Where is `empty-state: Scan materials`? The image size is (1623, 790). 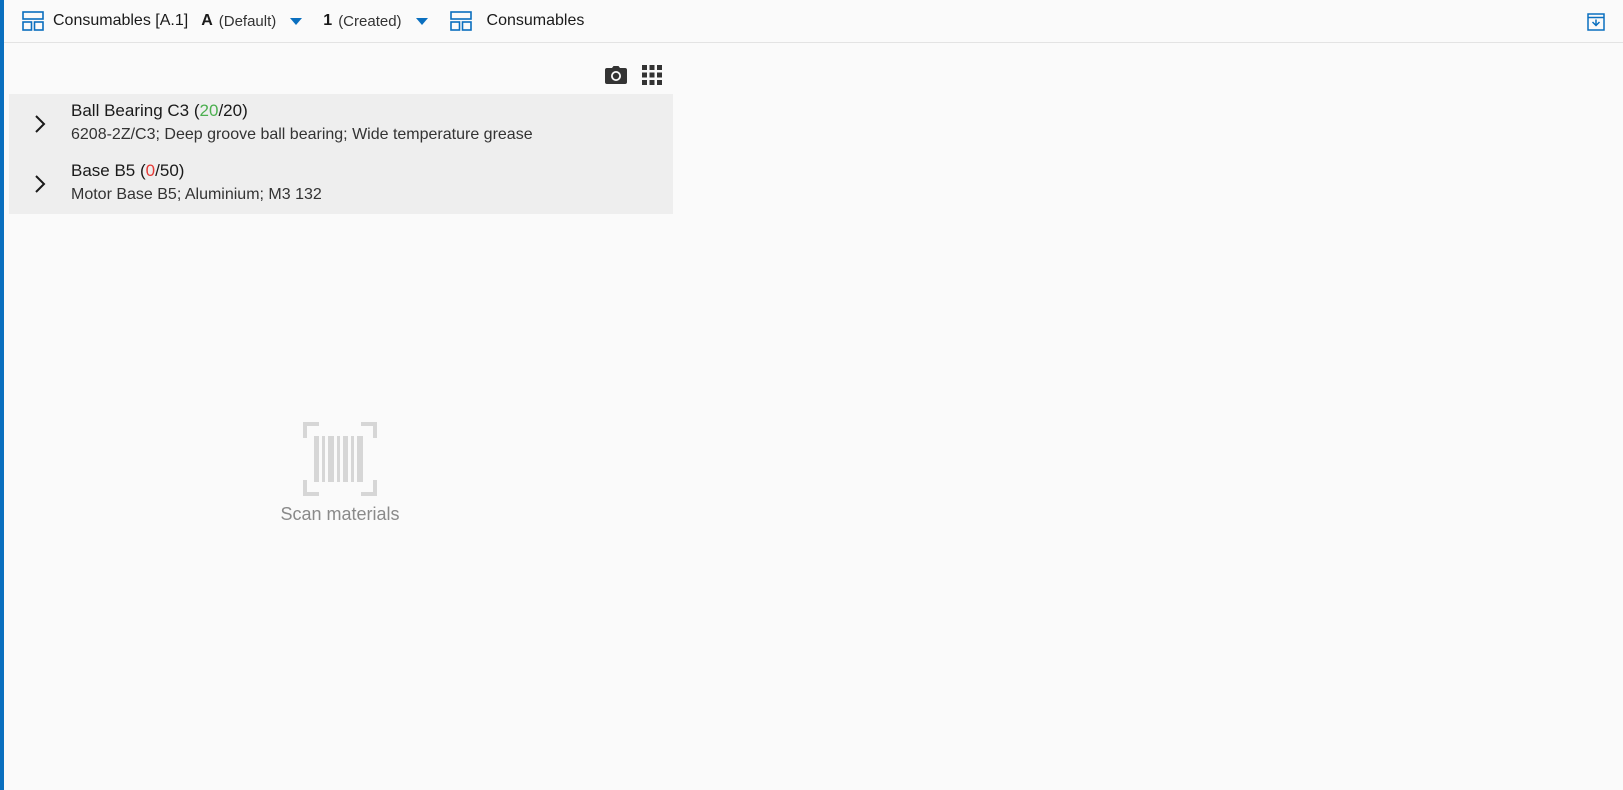 empty-state: Scan materials is located at coordinates (340, 473).